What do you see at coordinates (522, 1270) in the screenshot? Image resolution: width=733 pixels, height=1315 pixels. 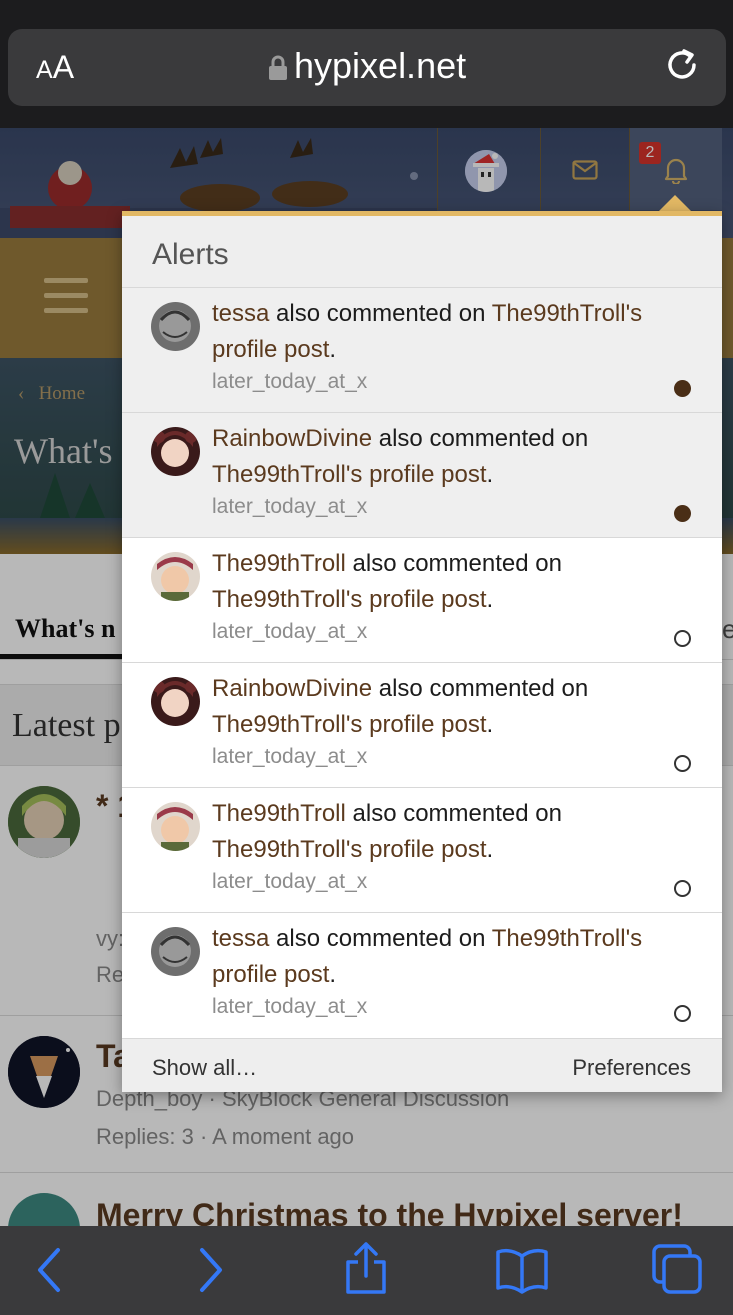 I see `book-icon` at bounding box center [522, 1270].